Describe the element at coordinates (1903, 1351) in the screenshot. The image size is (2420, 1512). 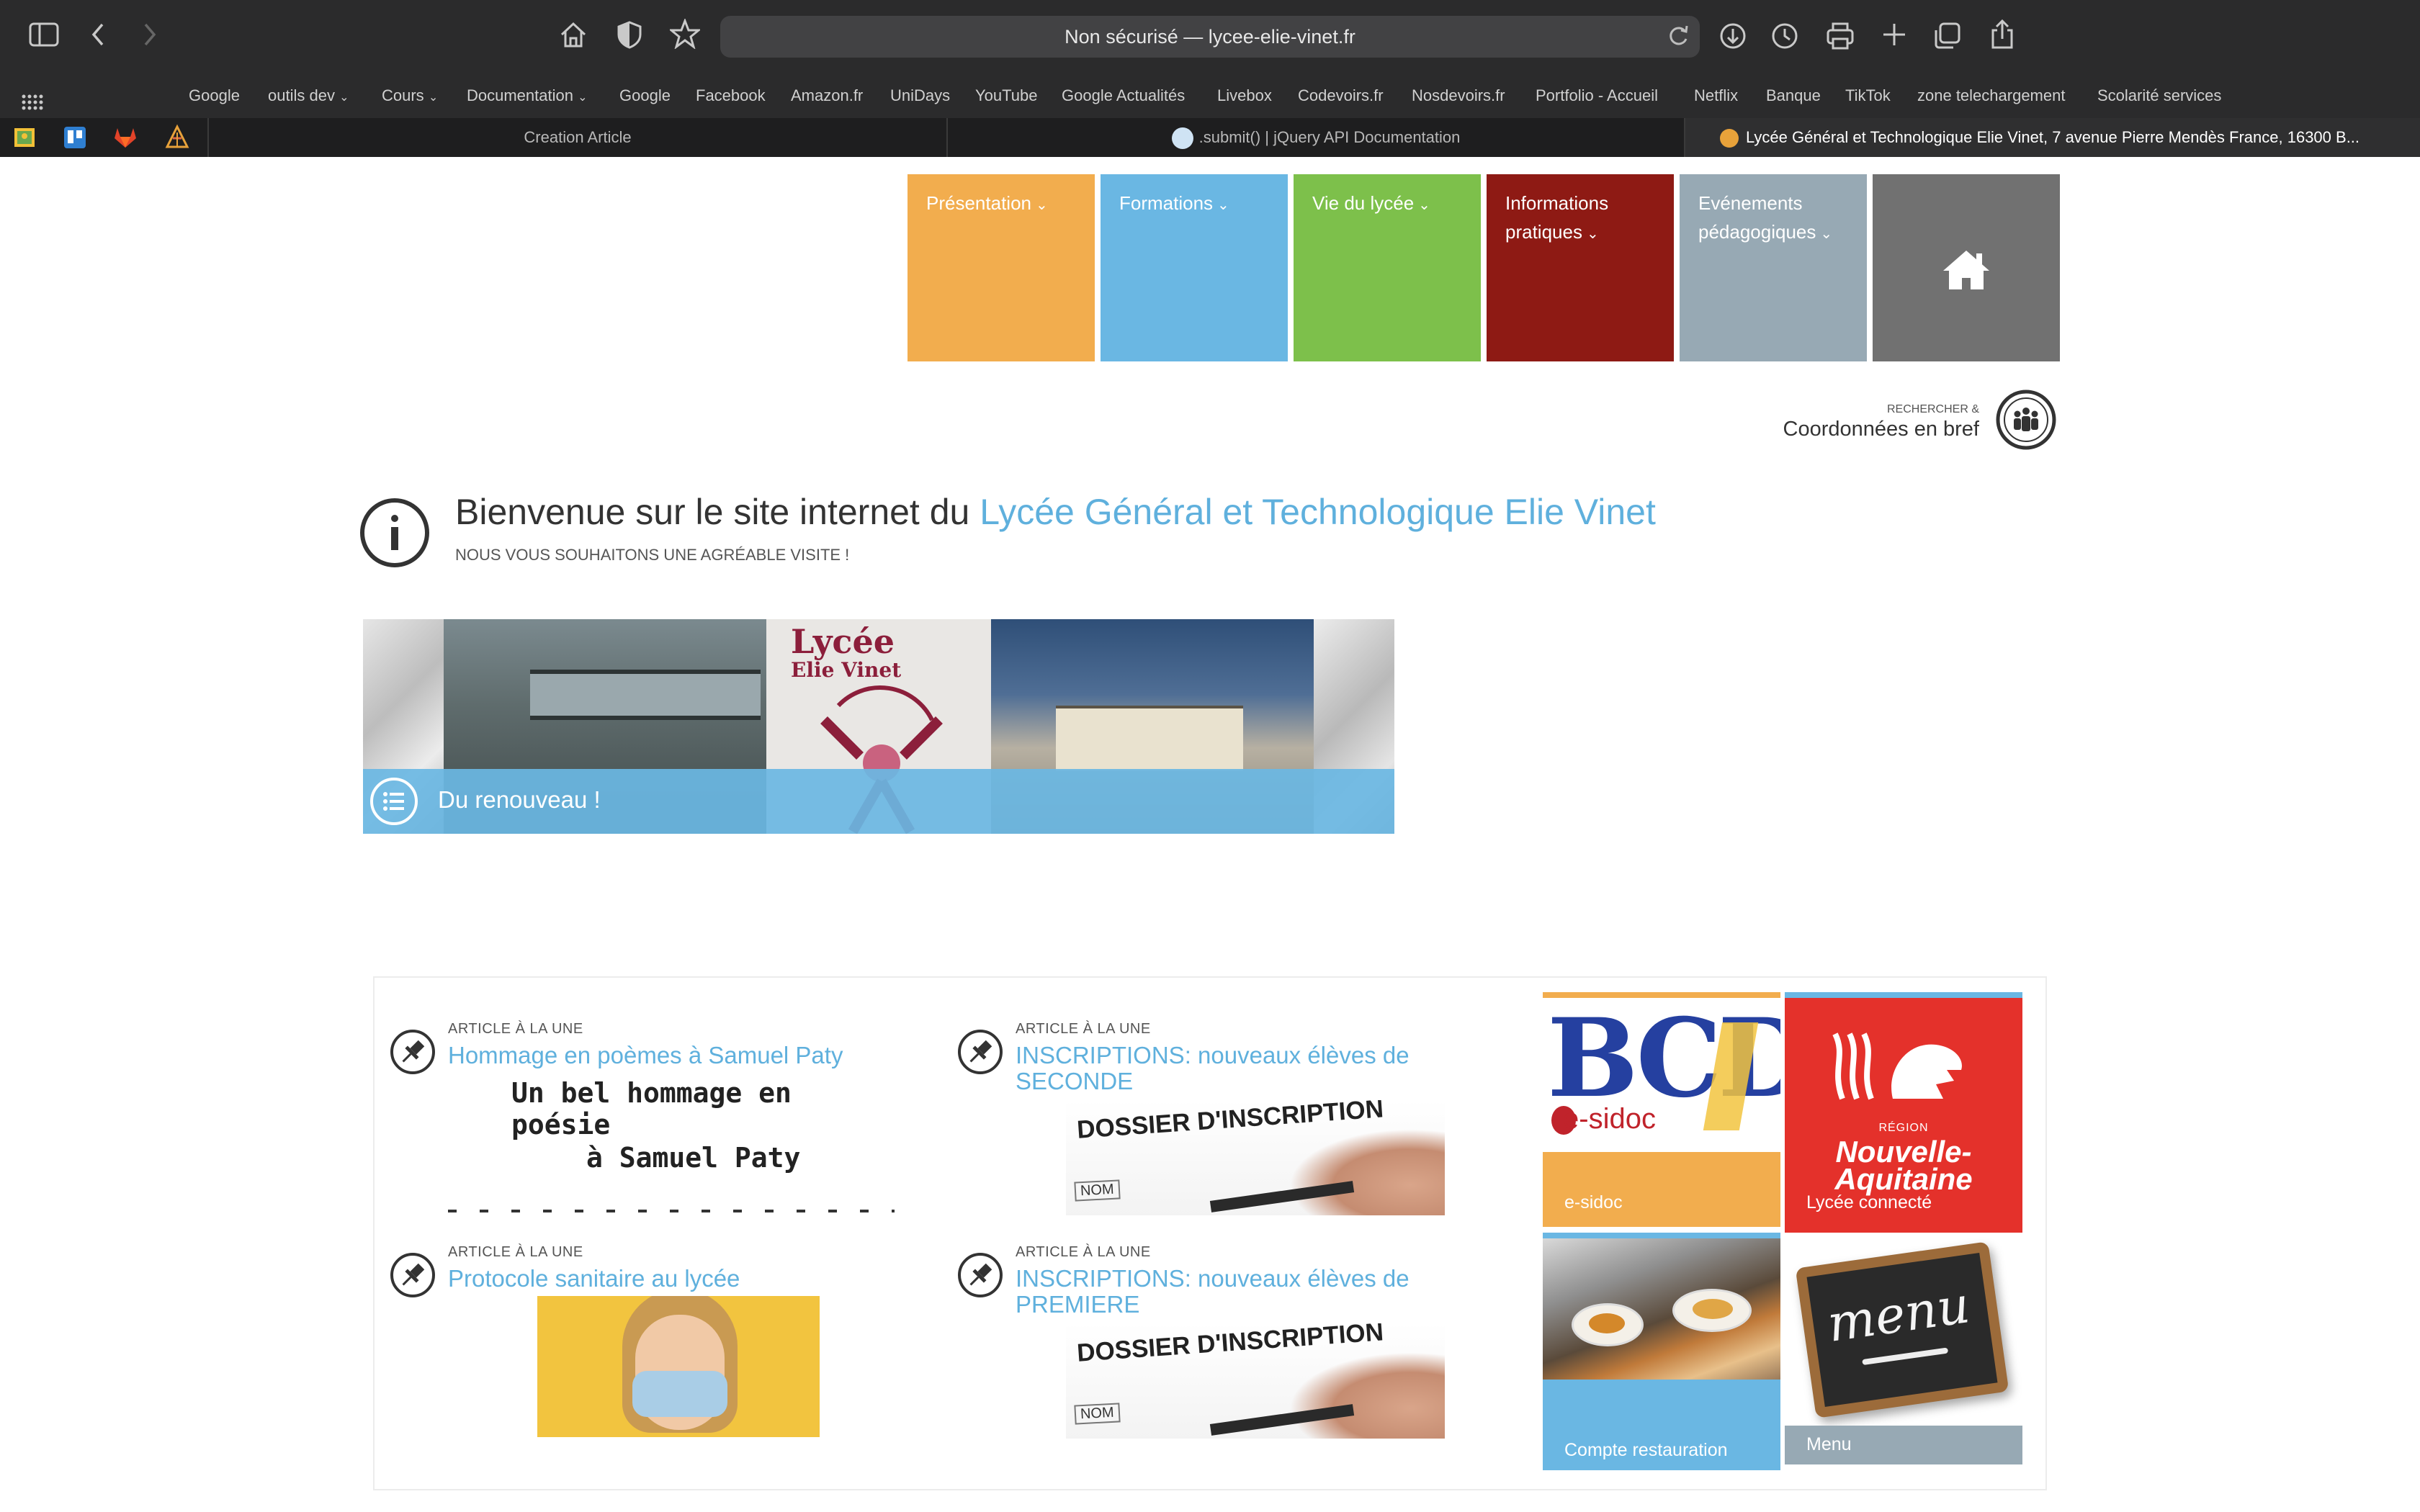
I see `quicklink-menu: menu Menu` at that location.